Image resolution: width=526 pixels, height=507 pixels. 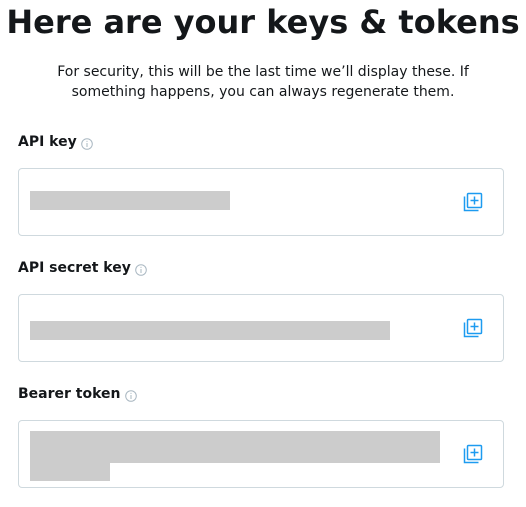 What do you see at coordinates (210, 330) in the screenshot?
I see `api-secret-key-redacted-value` at bounding box center [210, 330].